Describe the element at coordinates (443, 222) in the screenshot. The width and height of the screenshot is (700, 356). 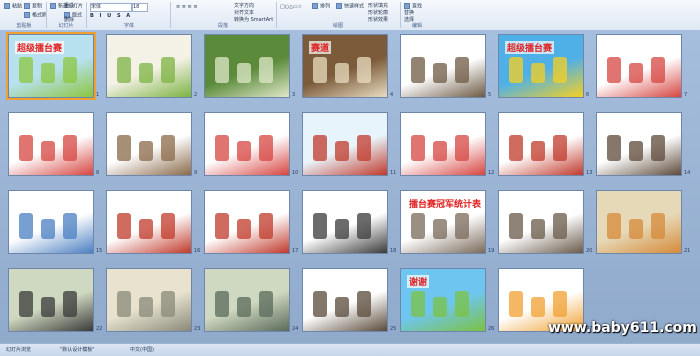
I see `slide-thumbnail: 擂台赛冠军统计表` at that location.